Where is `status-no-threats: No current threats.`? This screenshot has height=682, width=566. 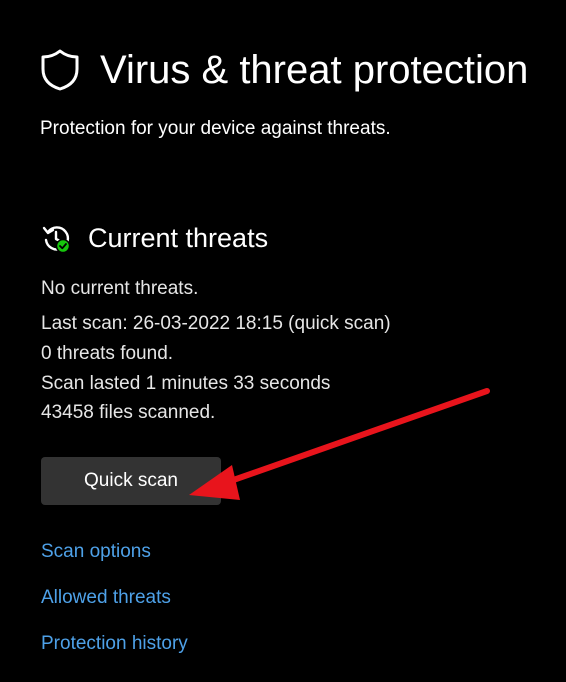 status-no-threats: No current threats. is located at coordinates (120, 288).